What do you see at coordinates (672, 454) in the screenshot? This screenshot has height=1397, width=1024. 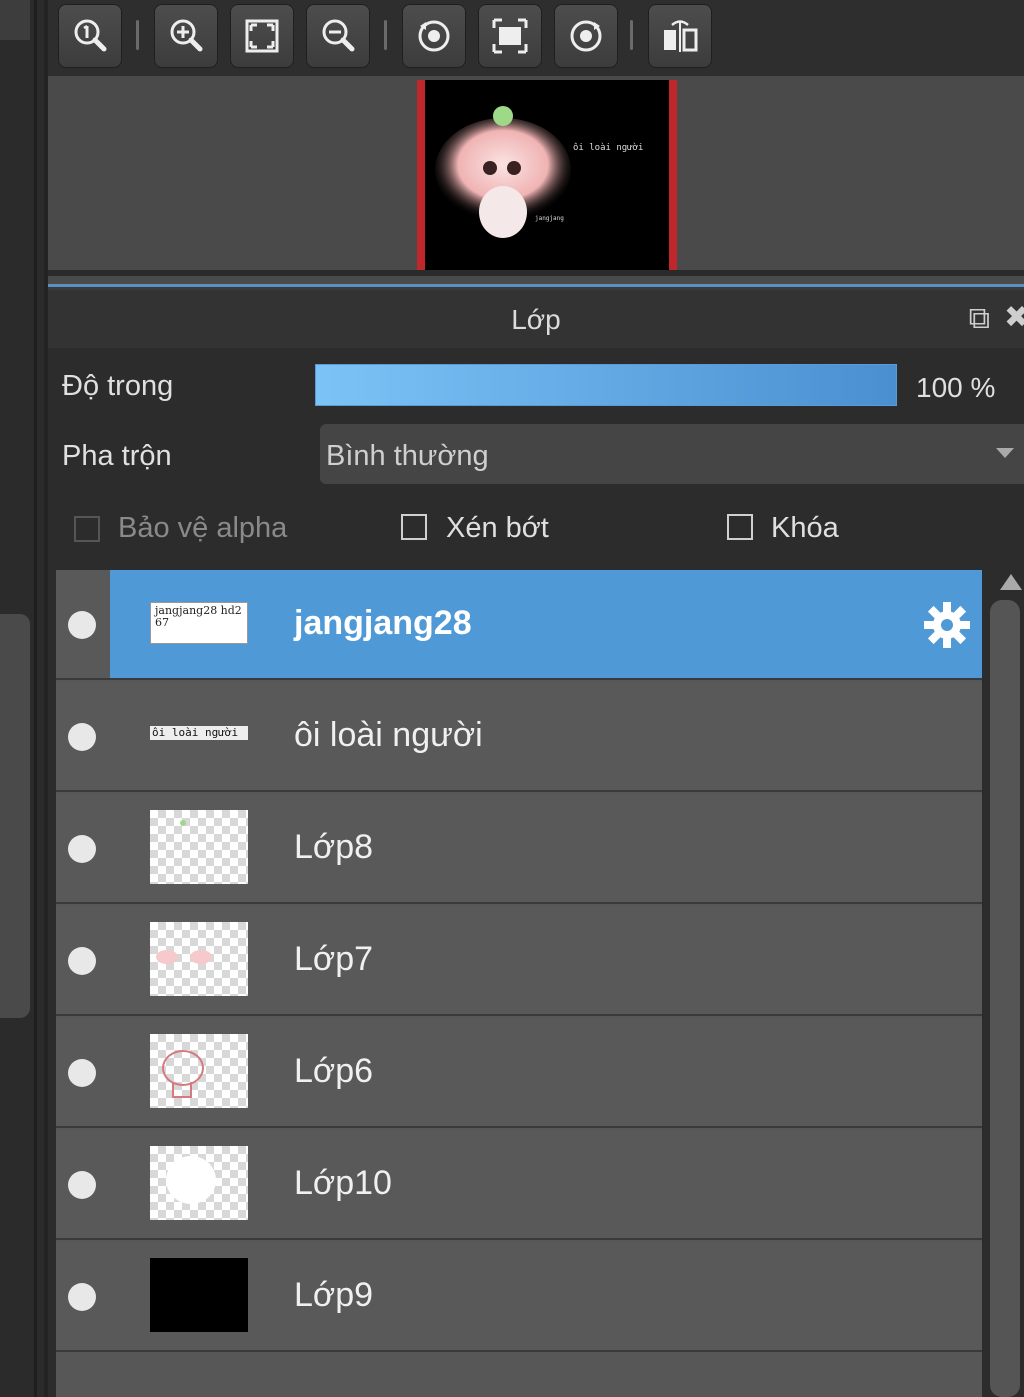 I see `blend-mode-select: Bình thường` at bounding box center [672, 454].